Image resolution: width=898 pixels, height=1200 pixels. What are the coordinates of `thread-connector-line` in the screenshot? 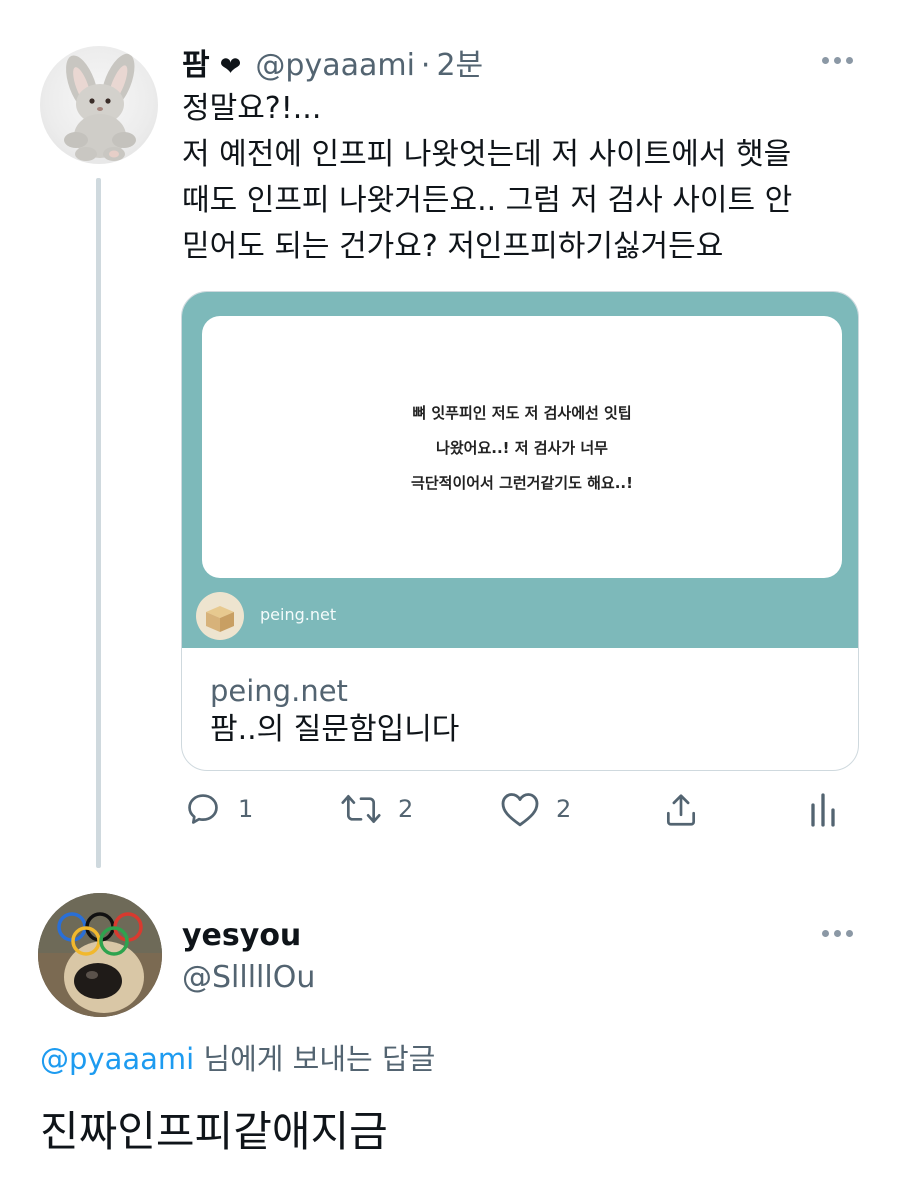 It's located at (98, 523).